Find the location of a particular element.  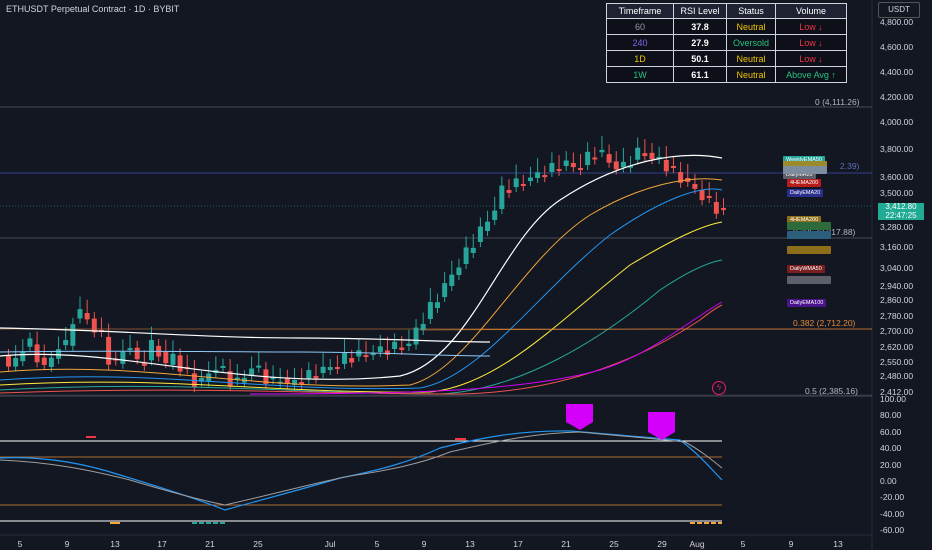

fib-level-label: 0 (4,111.26) is located at coordinates (837, 102).